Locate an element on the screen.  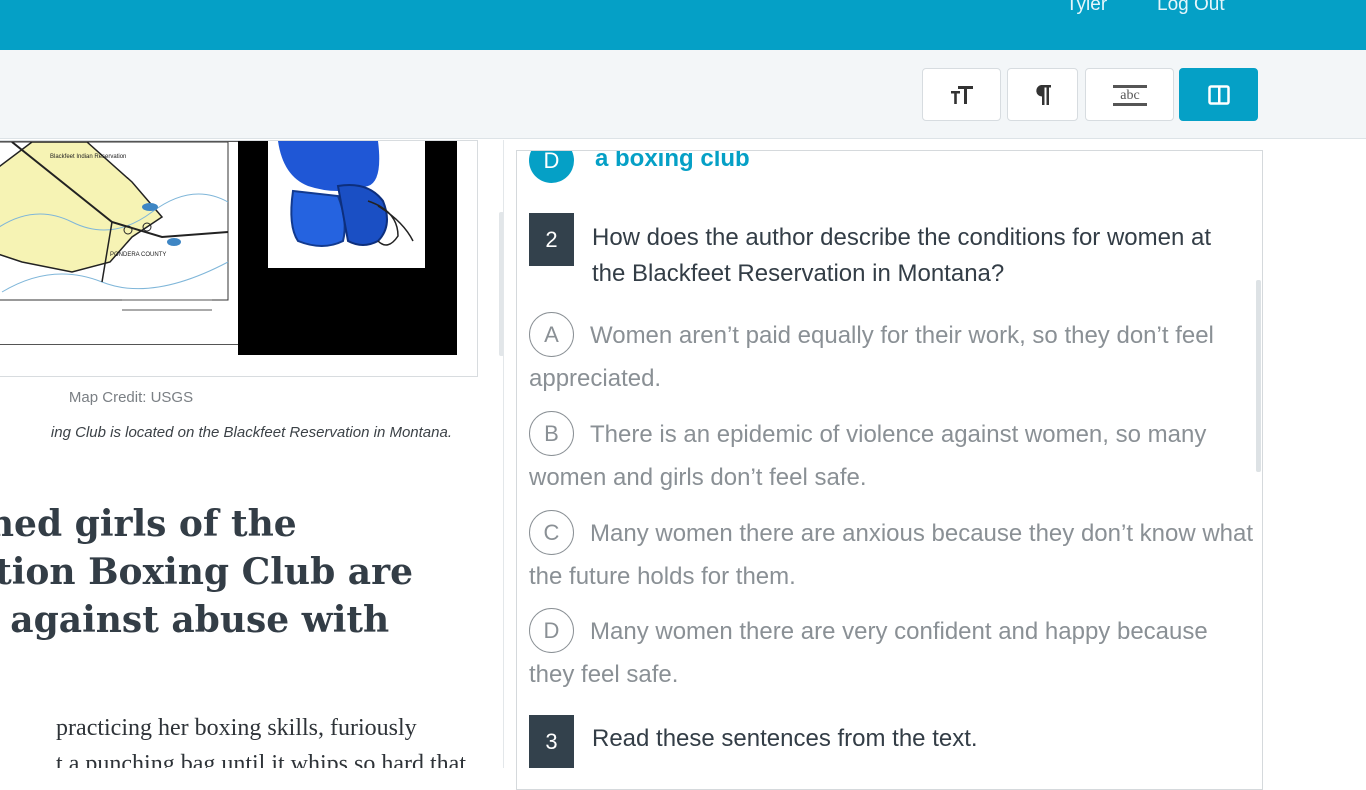
strikethrough-button: abc is located at coordinates (1129, 94).